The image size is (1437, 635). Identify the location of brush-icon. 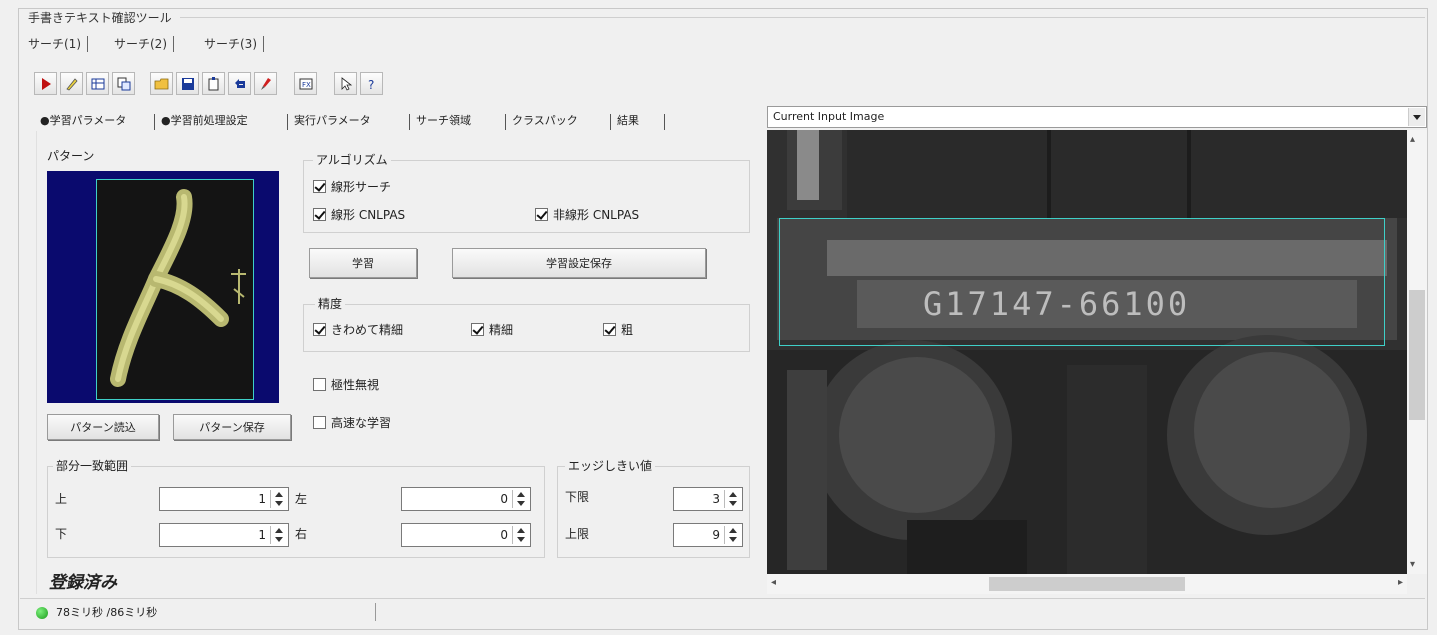
(265, 83).